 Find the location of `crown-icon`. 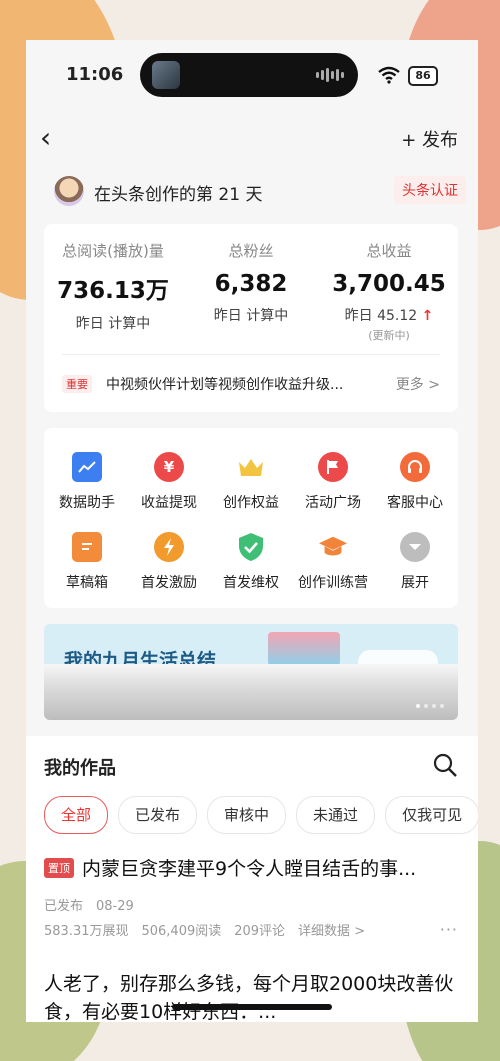

crown-icon is located at coordinates (251, 467).